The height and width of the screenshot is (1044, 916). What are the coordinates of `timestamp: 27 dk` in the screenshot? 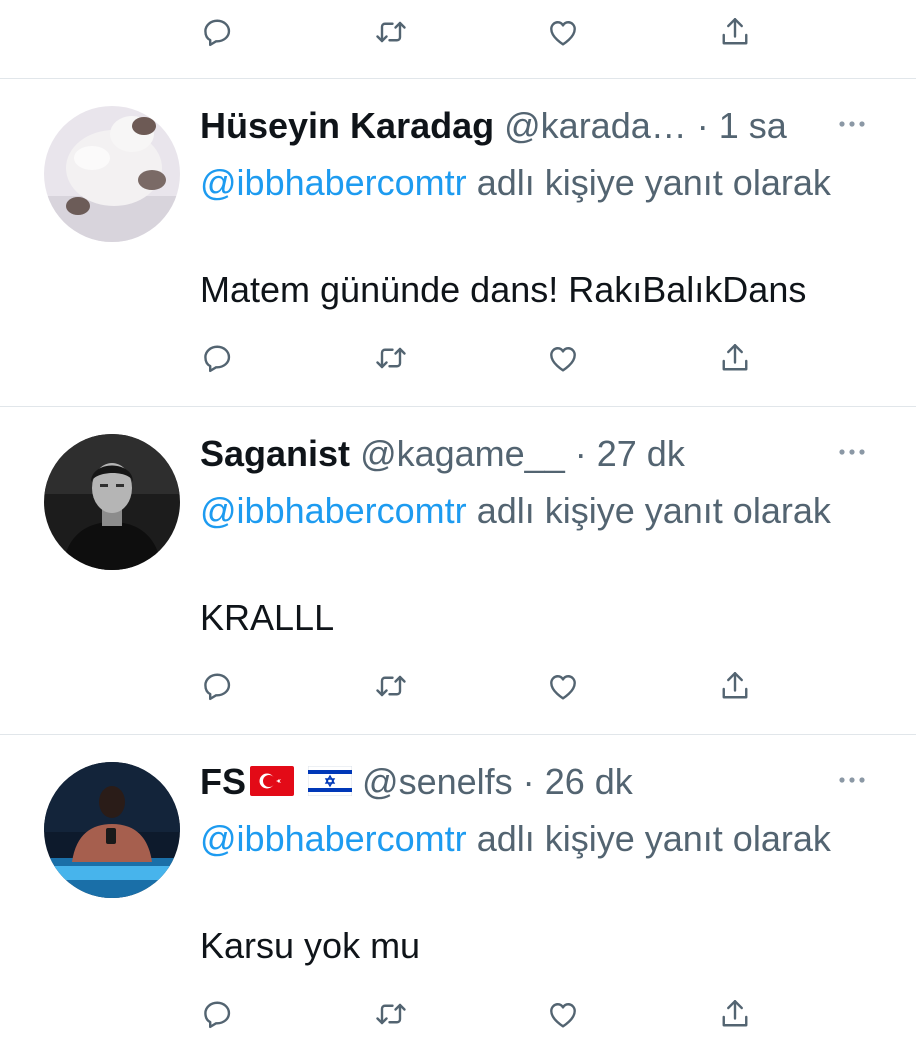 It's located at (641, 453).